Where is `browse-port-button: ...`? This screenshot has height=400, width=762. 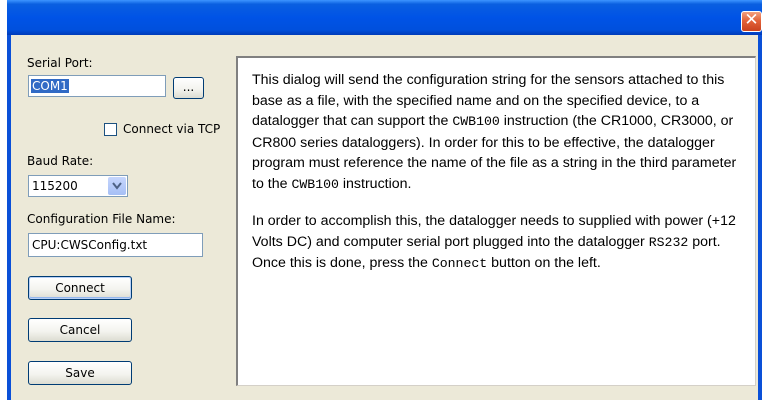 browse-port-button: ... is located at coordinates (188, 88).